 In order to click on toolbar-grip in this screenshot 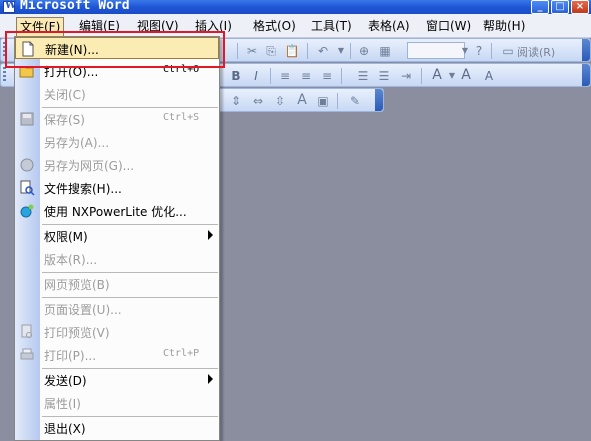, I will do `click(4, 75)`.